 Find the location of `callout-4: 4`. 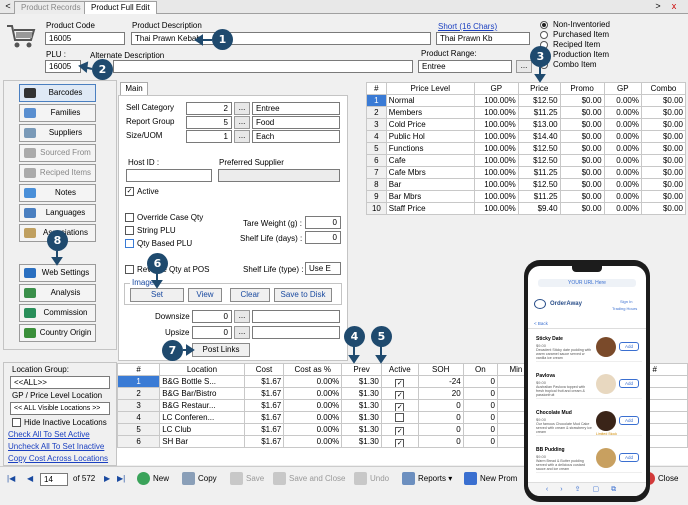

callout-4: 4 is located at coordinates (354, 336).